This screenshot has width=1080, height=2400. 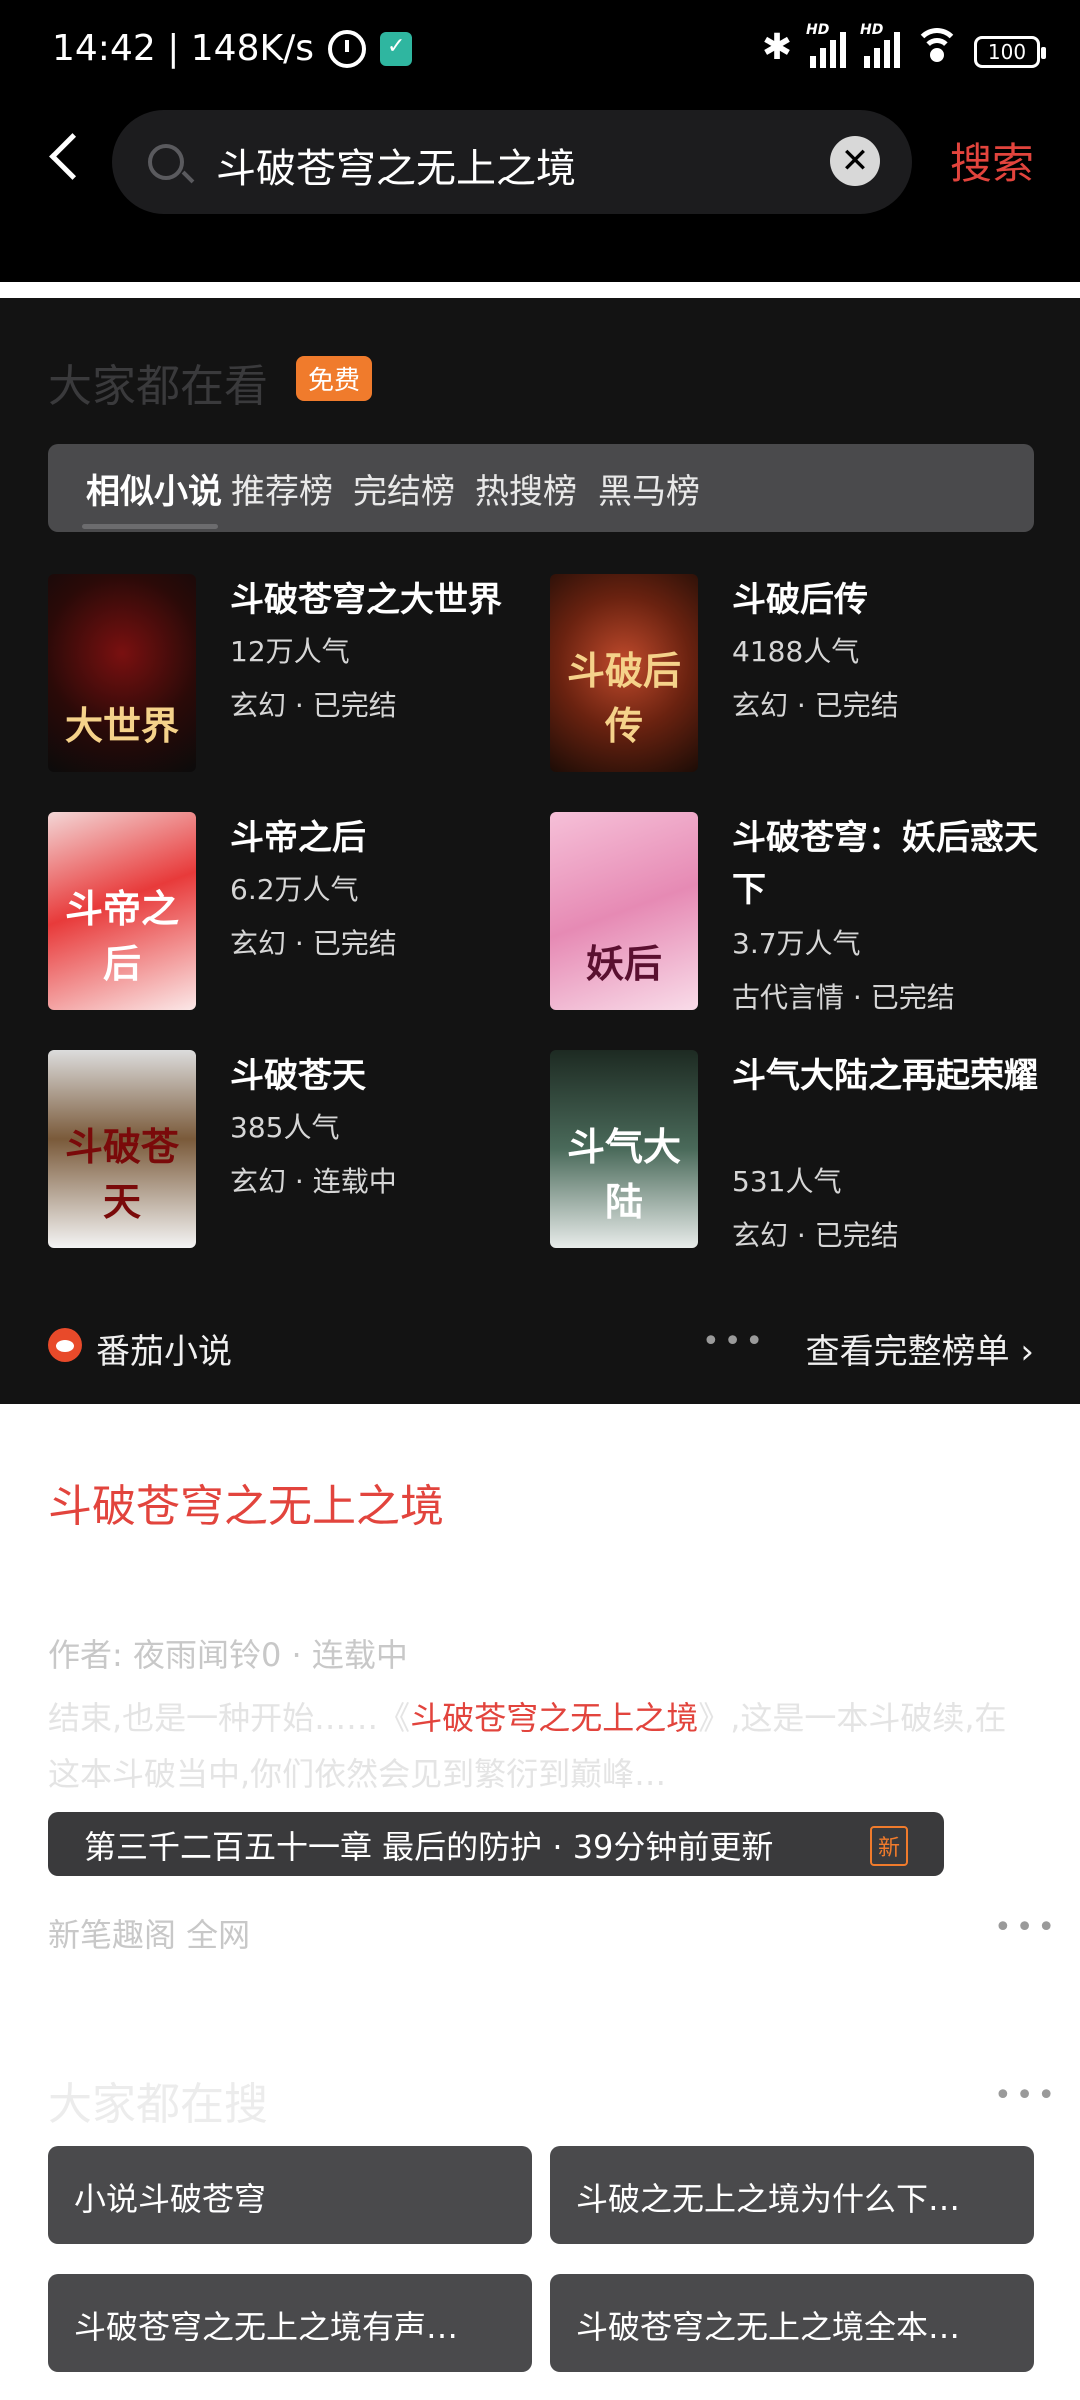 What do you see at coordinates (903, 45) in the screenshot?
I see `status-right: ✱ HD HD 100` at bounding box center [903, 45].